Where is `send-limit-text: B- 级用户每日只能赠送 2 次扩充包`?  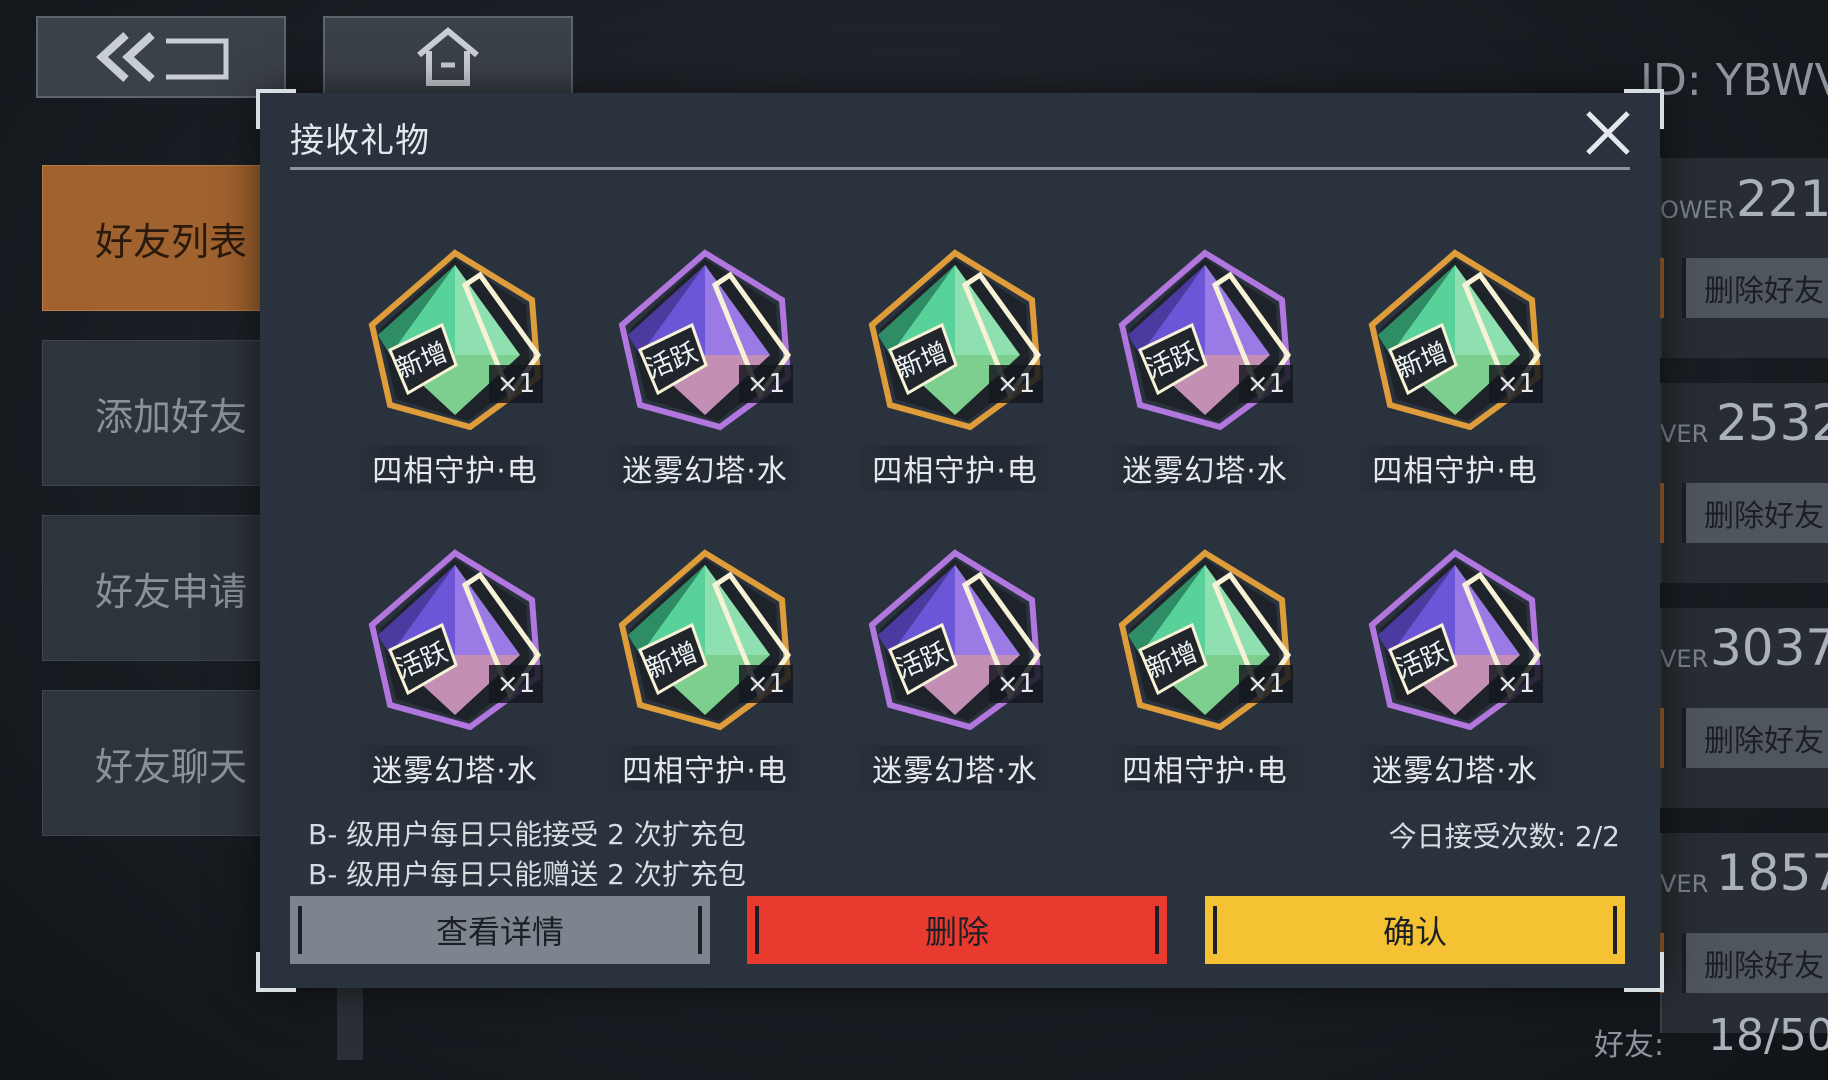 send-limit-text: B- 级用户每日只能赠送 2 次扩充包 is located at coordinates (527, 874).